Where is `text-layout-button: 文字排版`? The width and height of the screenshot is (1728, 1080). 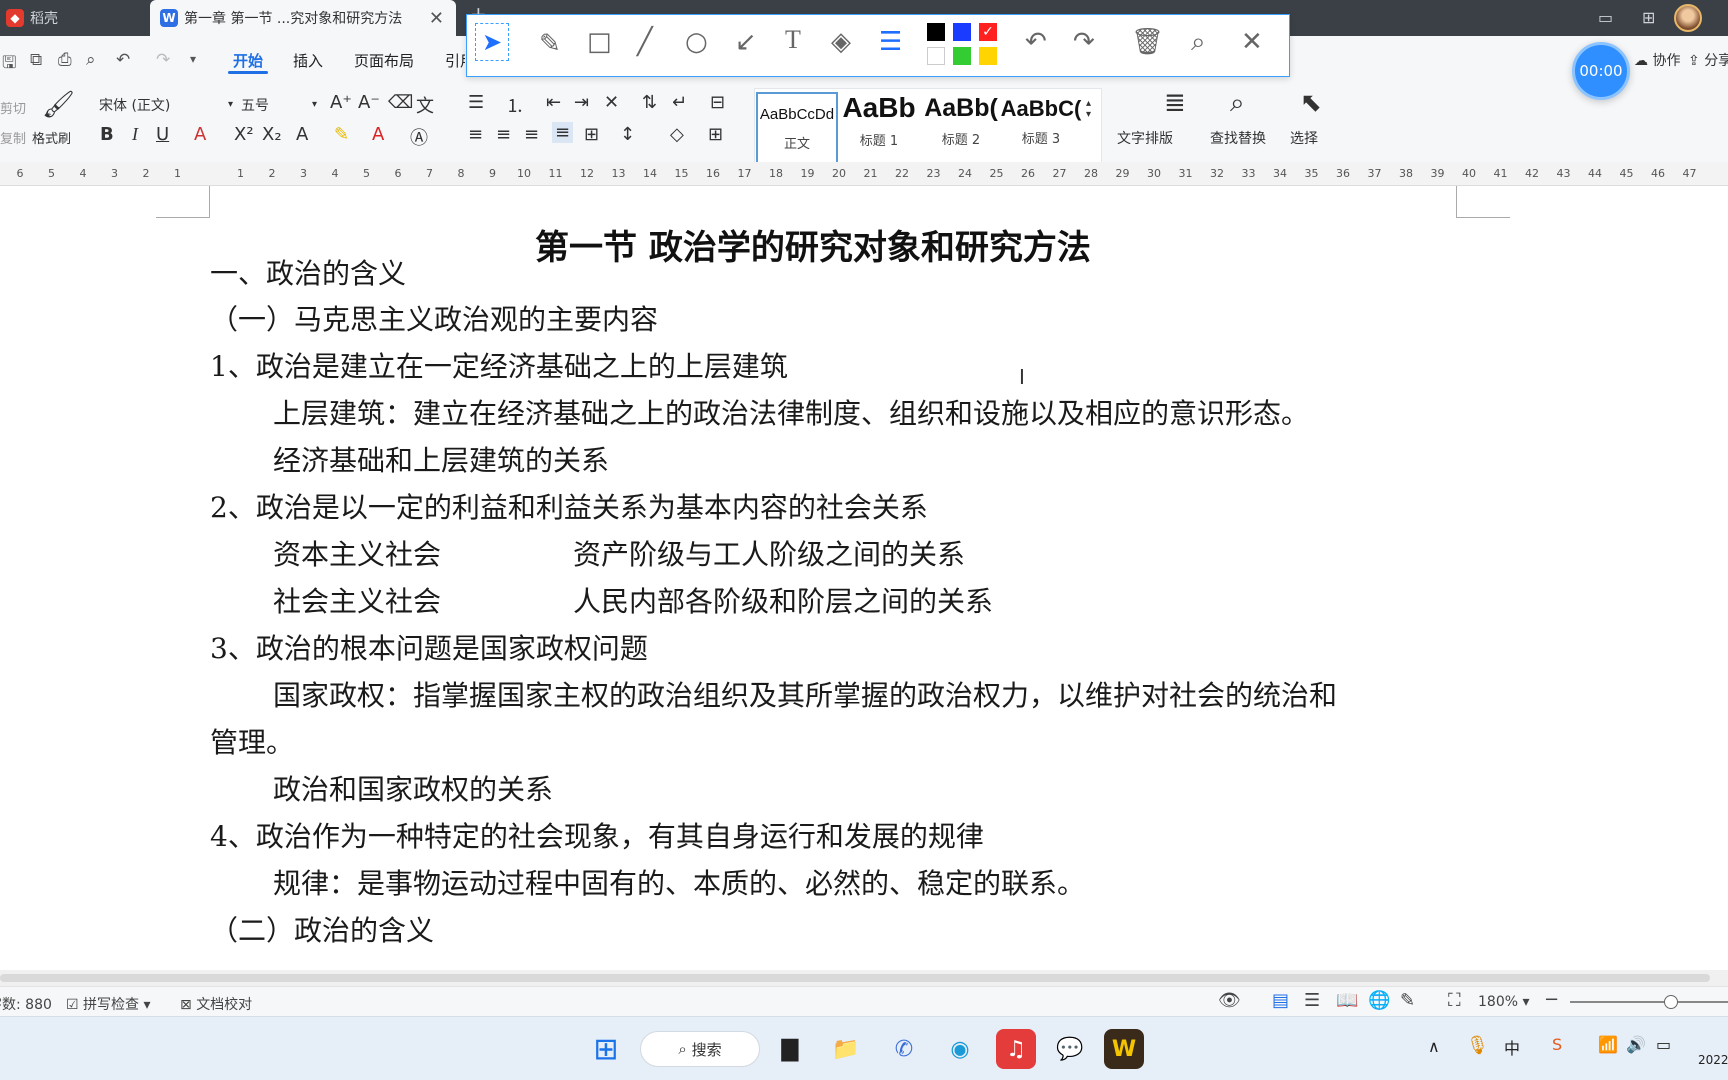
text-layout-button: 文字排版 is located at coordinates (1145, 138).